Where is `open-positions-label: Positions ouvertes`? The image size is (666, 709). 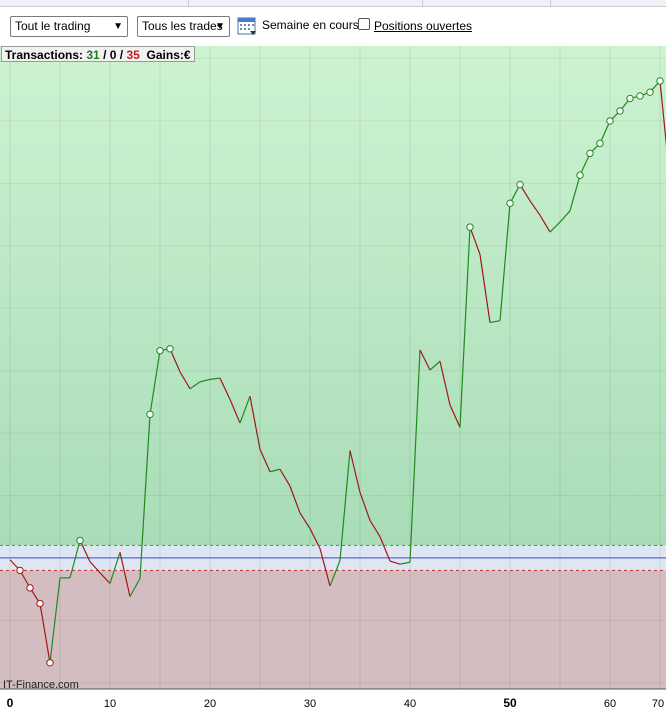 open-positions-label: Positions ouvertes is located at coordinates (423, 26).